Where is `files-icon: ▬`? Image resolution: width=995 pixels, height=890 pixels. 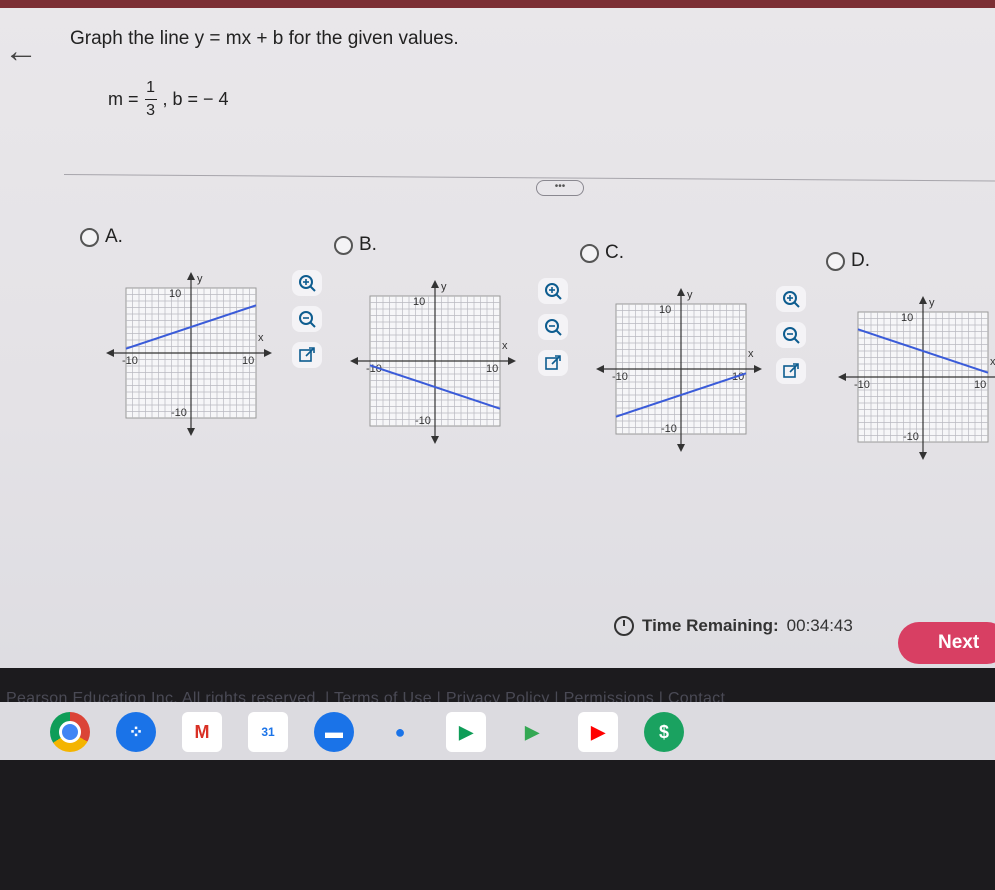 files-icon: ▬ is located at coordinates (334, 732).